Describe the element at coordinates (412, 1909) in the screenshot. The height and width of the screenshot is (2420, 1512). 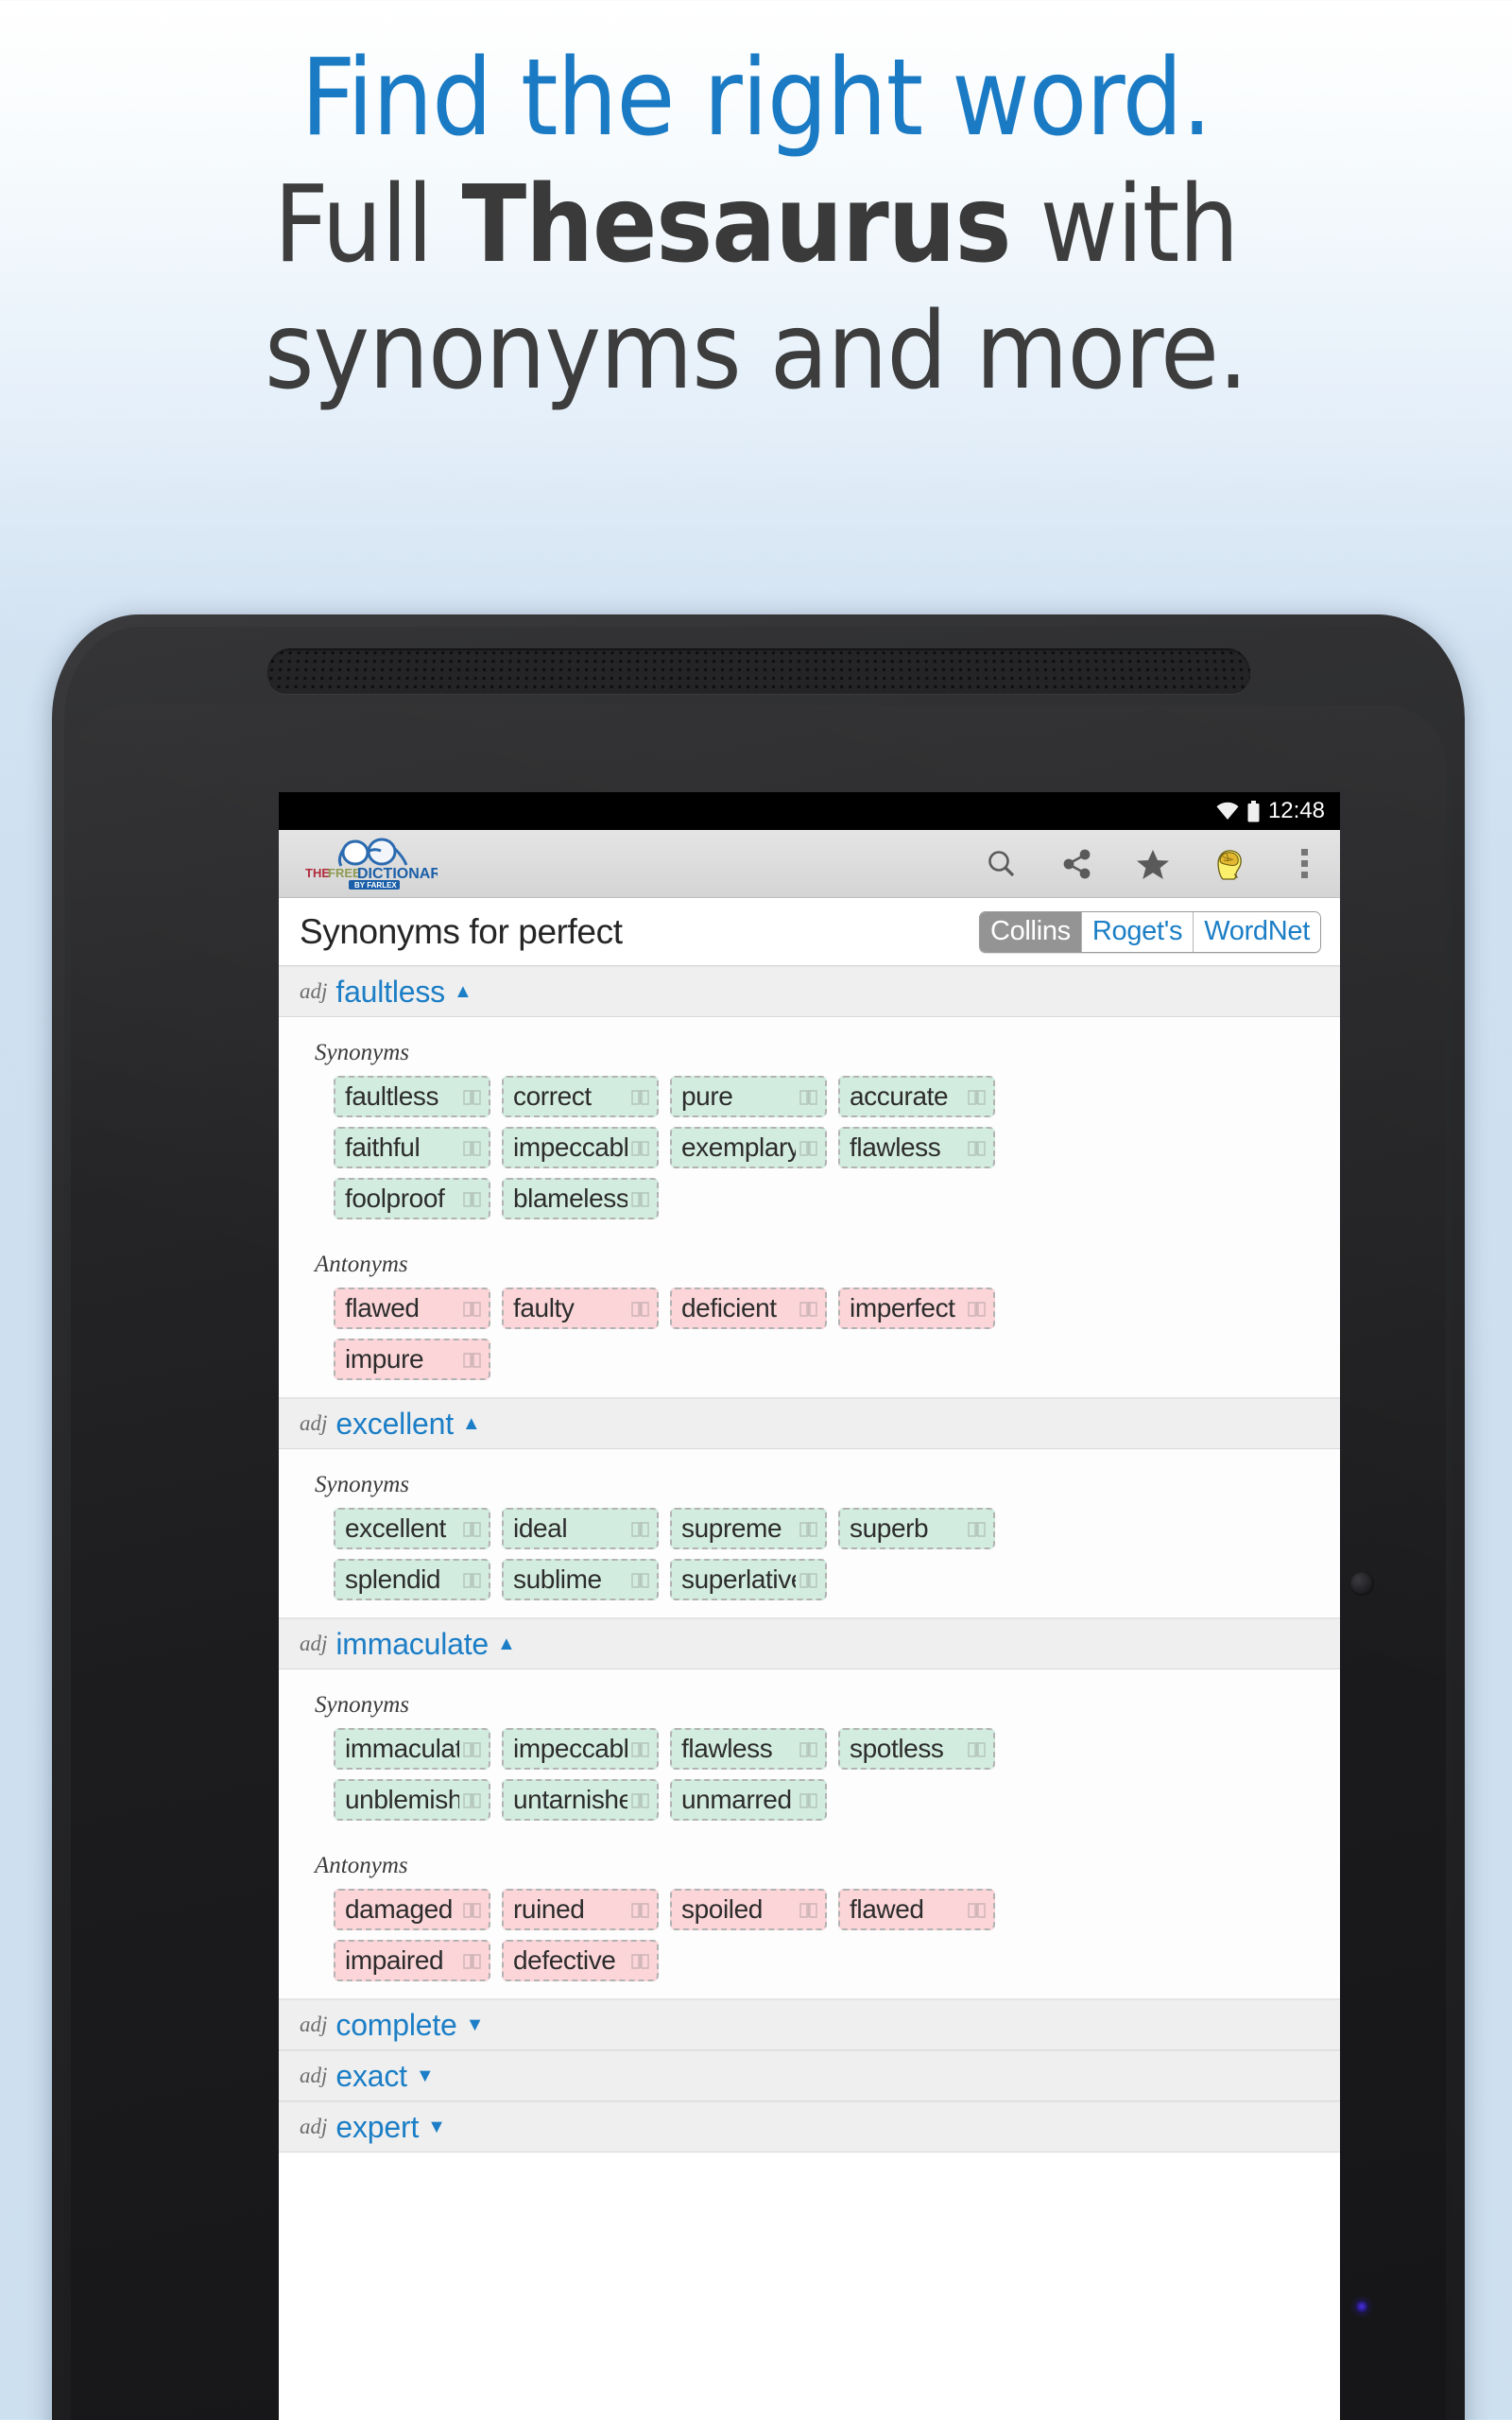
I see `antonym-chip: damaged` at that location.